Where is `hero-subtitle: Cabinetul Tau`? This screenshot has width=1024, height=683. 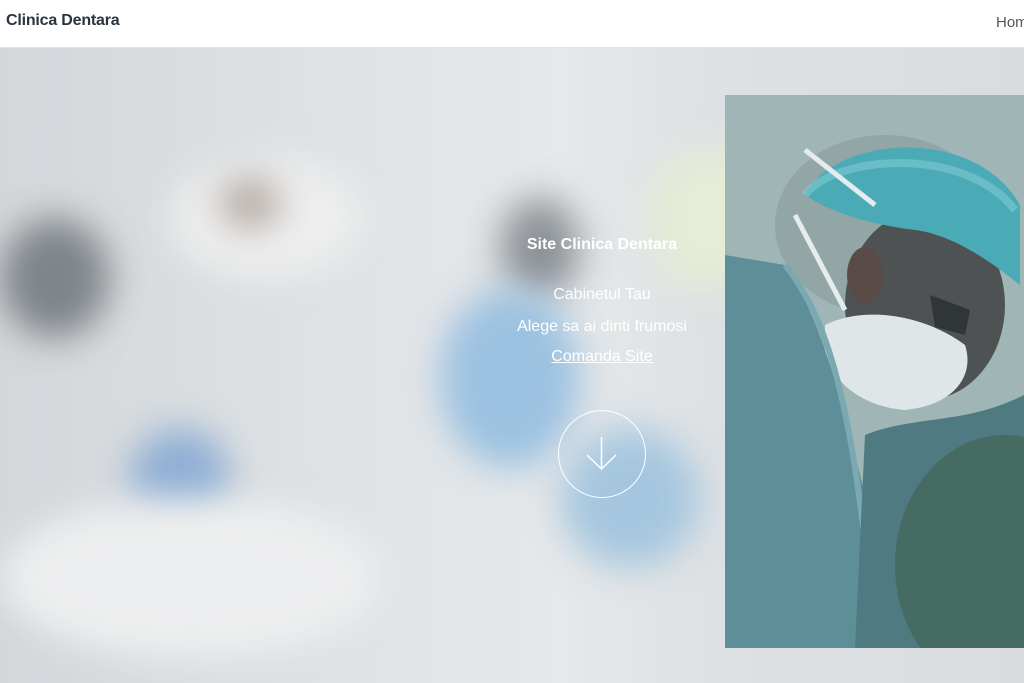
hero-subtitle: Cabinetul Tau is located at coordinates (602, 294).